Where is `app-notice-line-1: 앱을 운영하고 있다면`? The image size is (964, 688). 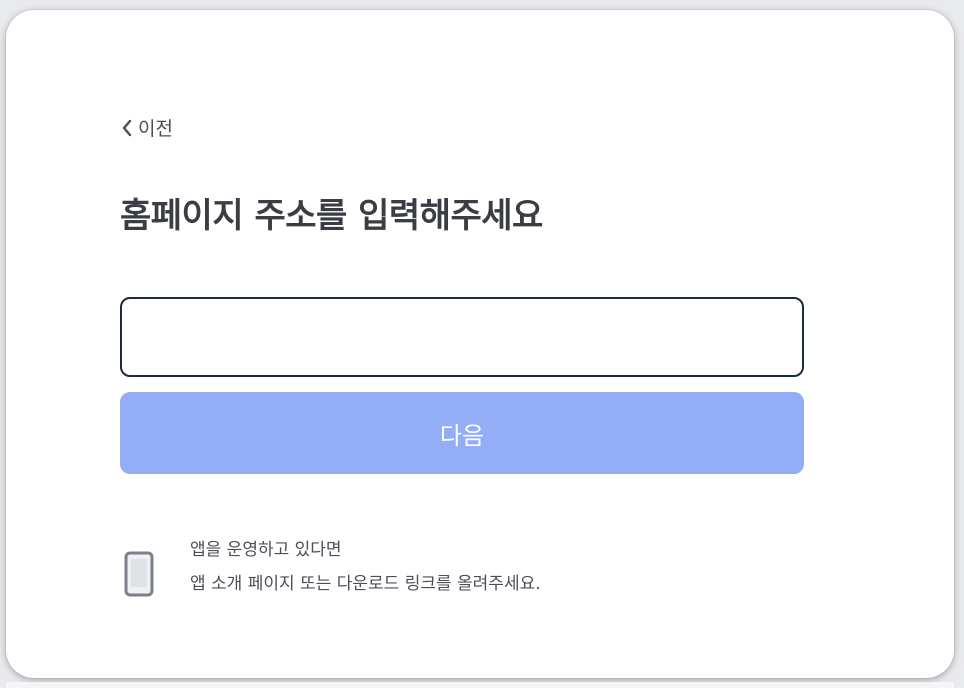
app-notice-line-1: 앱을 운영하고 있다면 is located at coordinates (266, 550).